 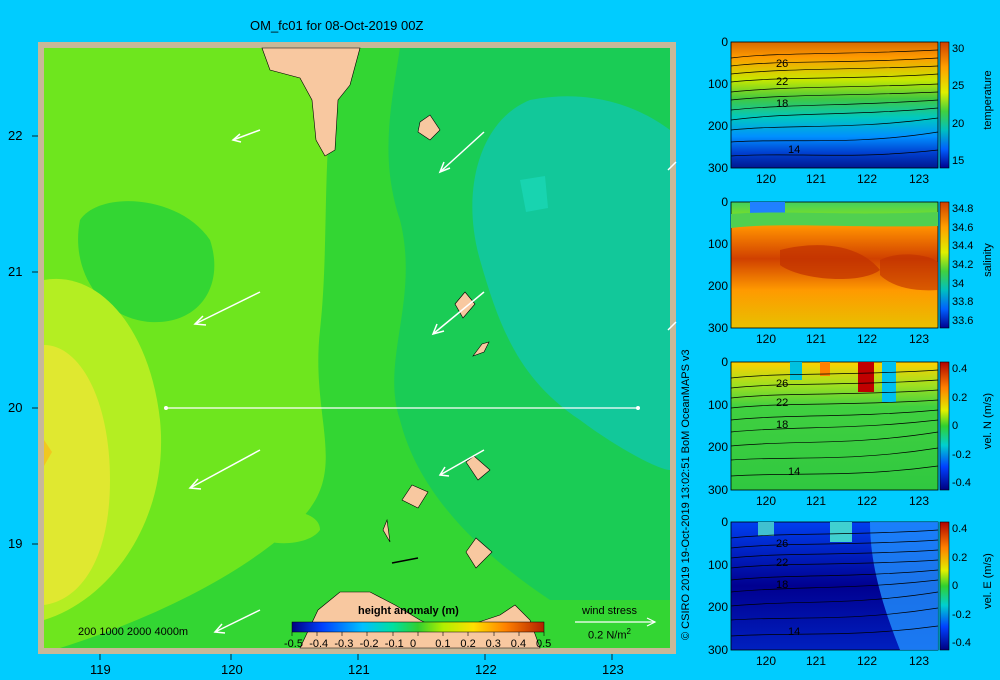 I want to click on panel-colorbar-tick: 15, so click(x=958, y=161).